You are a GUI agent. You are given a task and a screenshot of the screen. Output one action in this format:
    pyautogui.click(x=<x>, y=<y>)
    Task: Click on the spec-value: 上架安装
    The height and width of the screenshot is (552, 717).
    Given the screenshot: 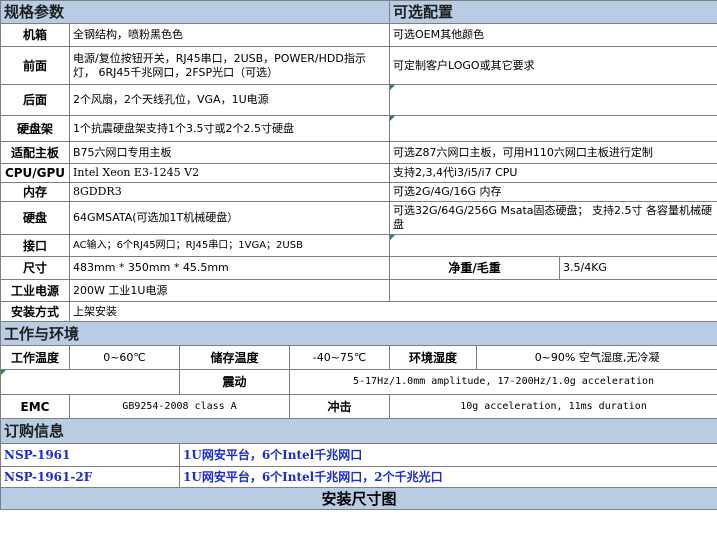 What is the action you would take?
    pyautogui.click(x=392, y=311)
    